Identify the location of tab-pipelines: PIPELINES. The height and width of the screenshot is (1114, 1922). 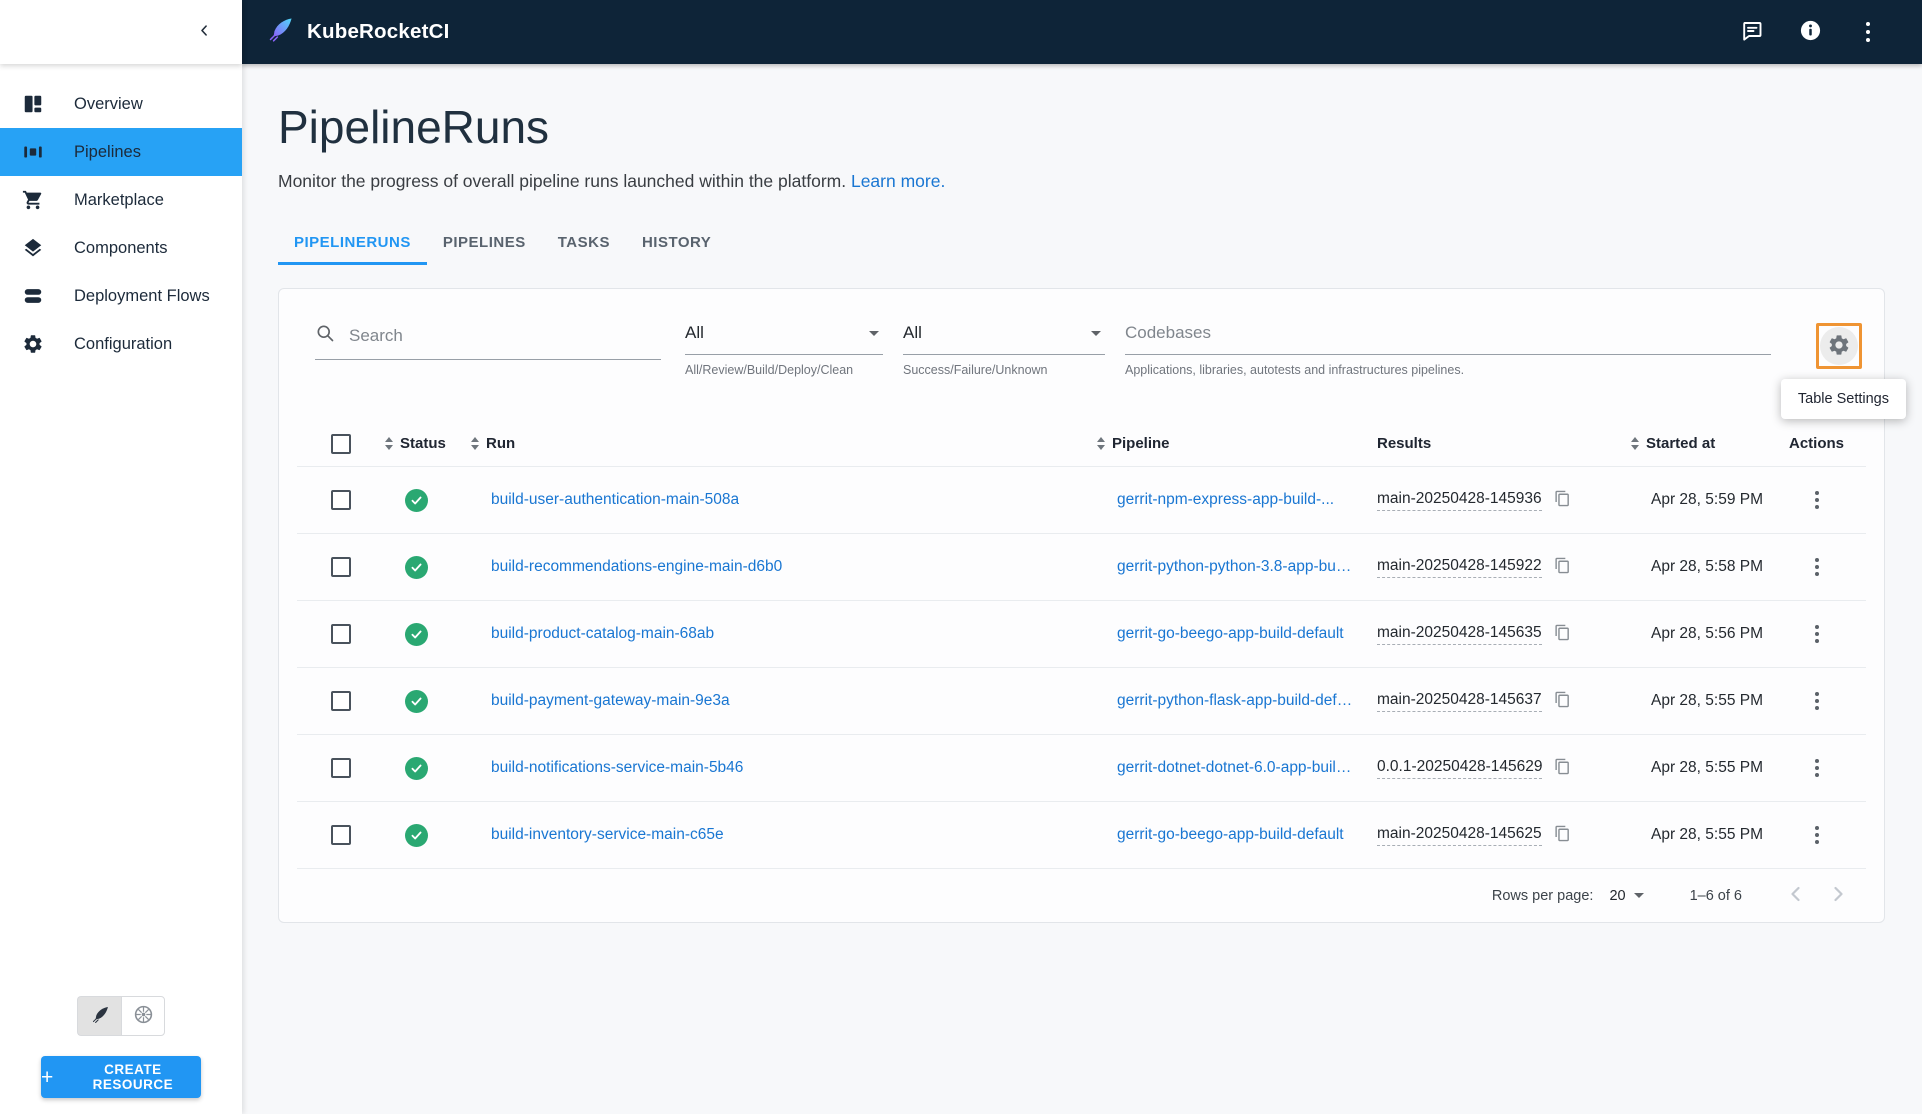
(484, 242).